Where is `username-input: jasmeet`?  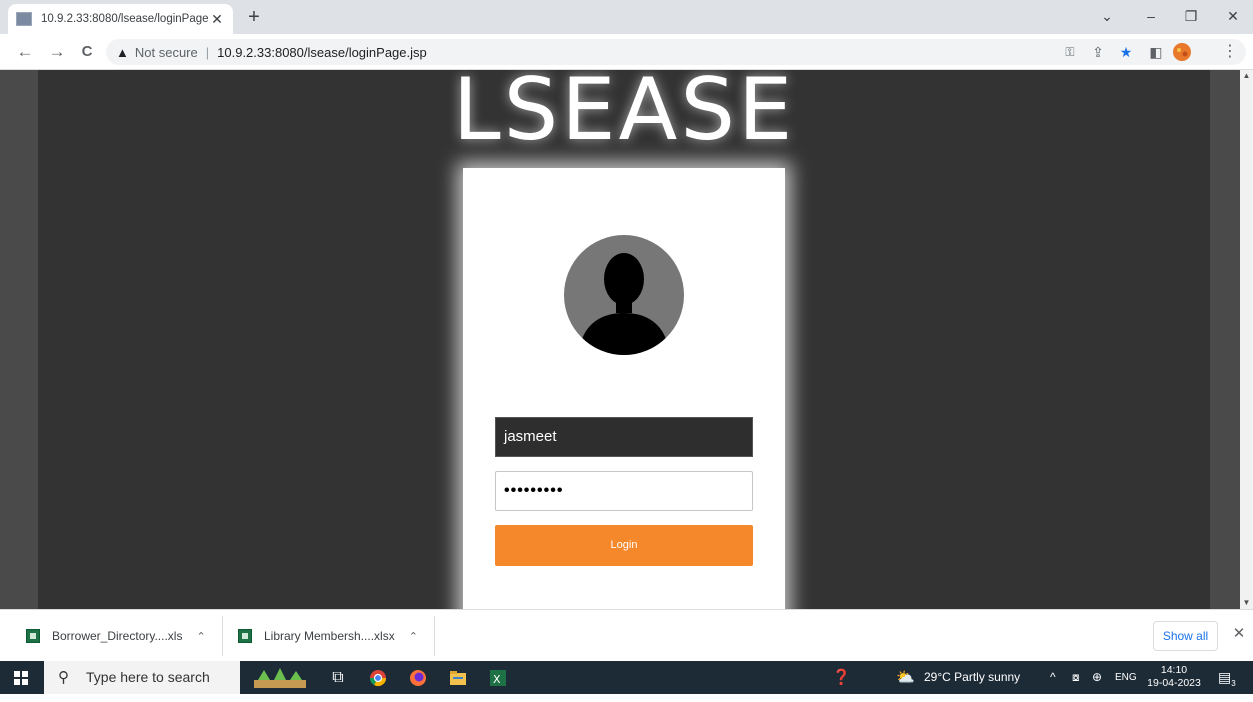
username-input: jasmeet is located at coordinates (624, 437).